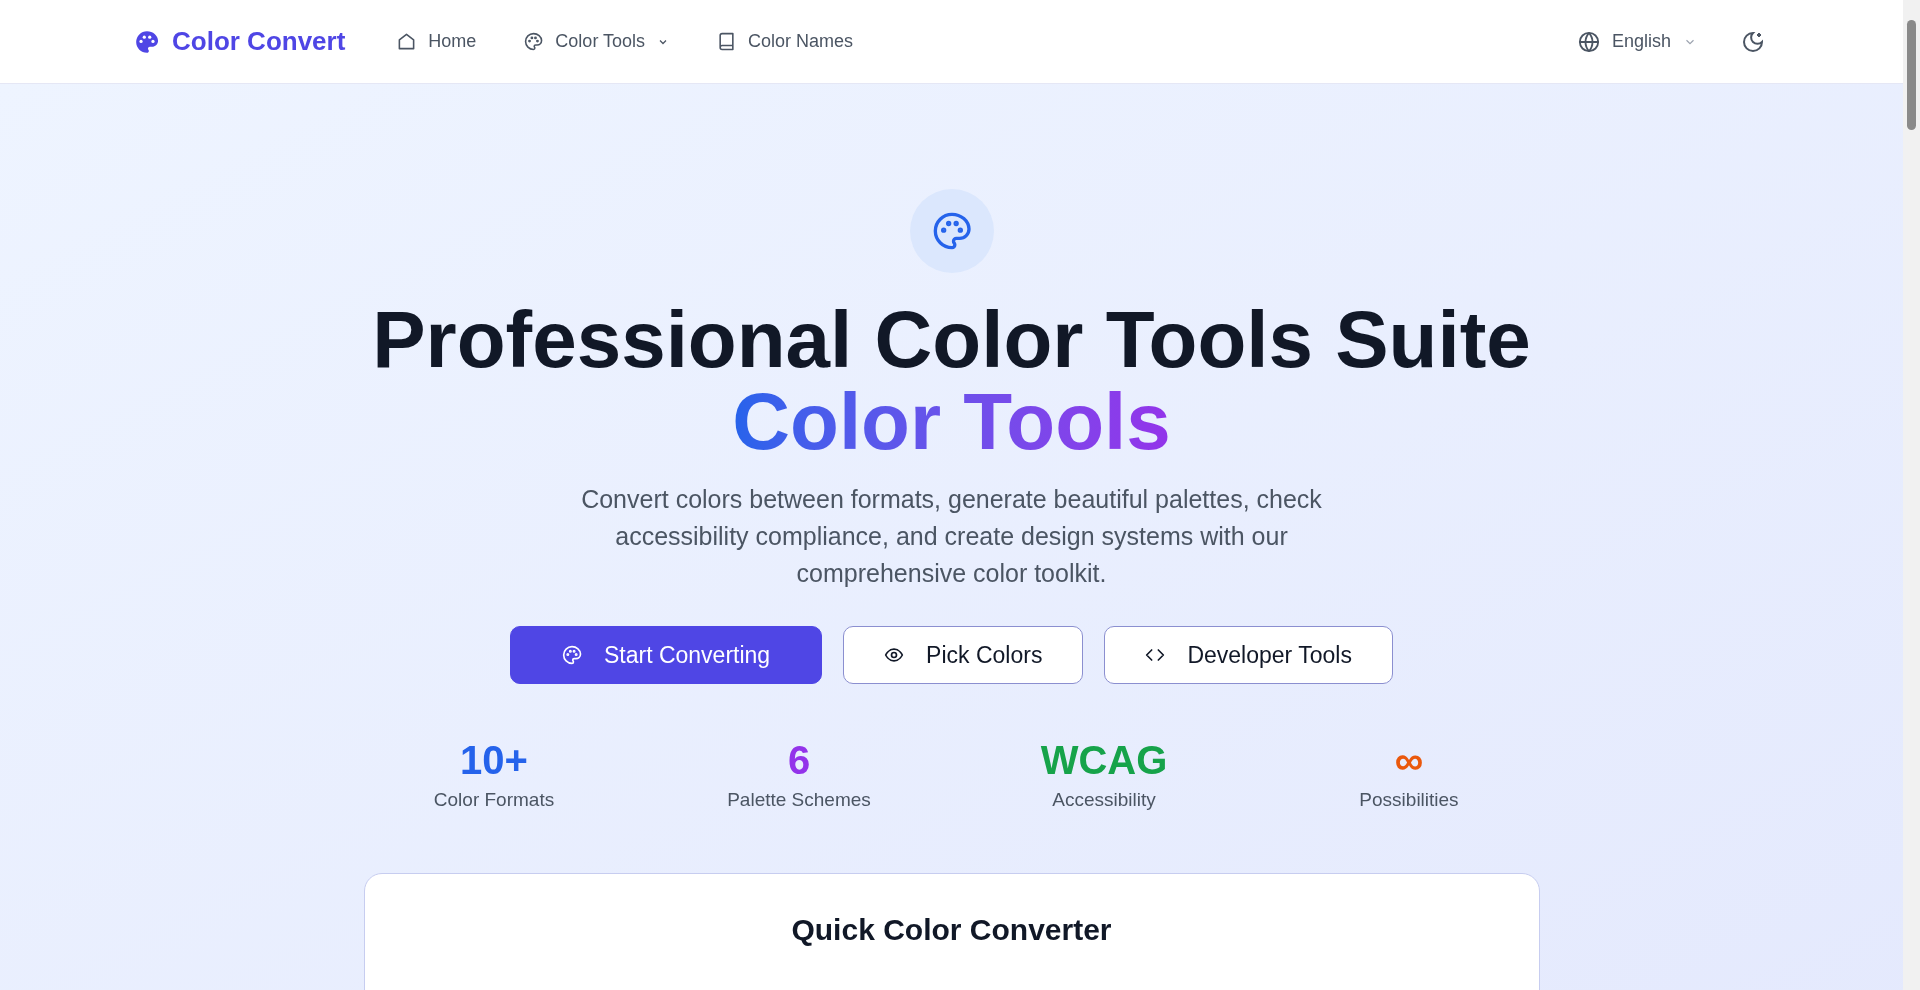 This screenshot has width=1920, height=990. I want to click on nav-link: Color Tools, so click(597, 41).